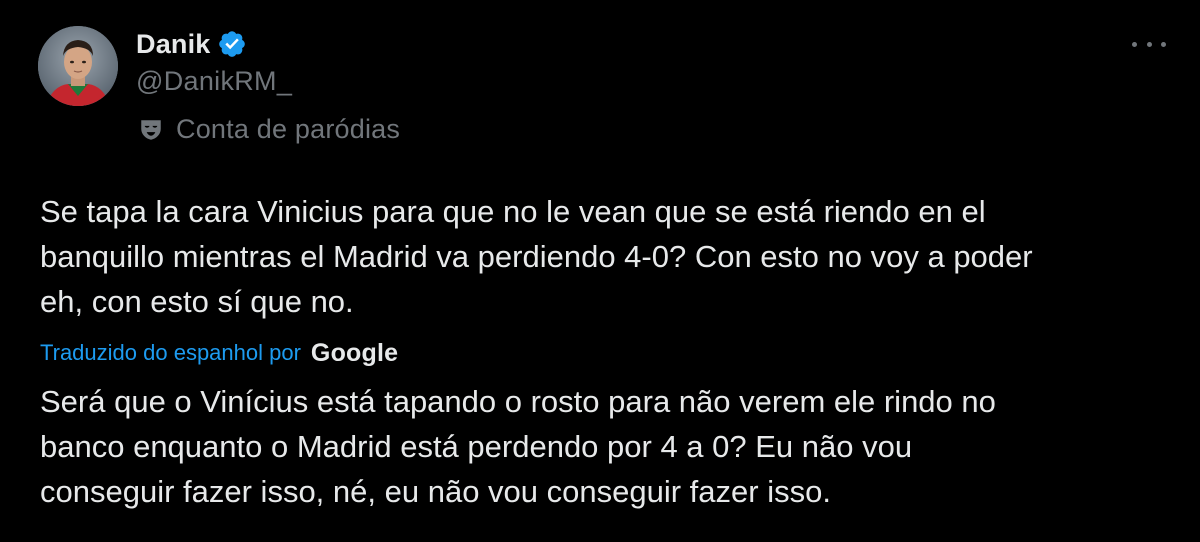 The image size is (1200, 542). Describe the element at coordinates (173, 44) in the screenshot. I see `display-name: Danik` at that location.